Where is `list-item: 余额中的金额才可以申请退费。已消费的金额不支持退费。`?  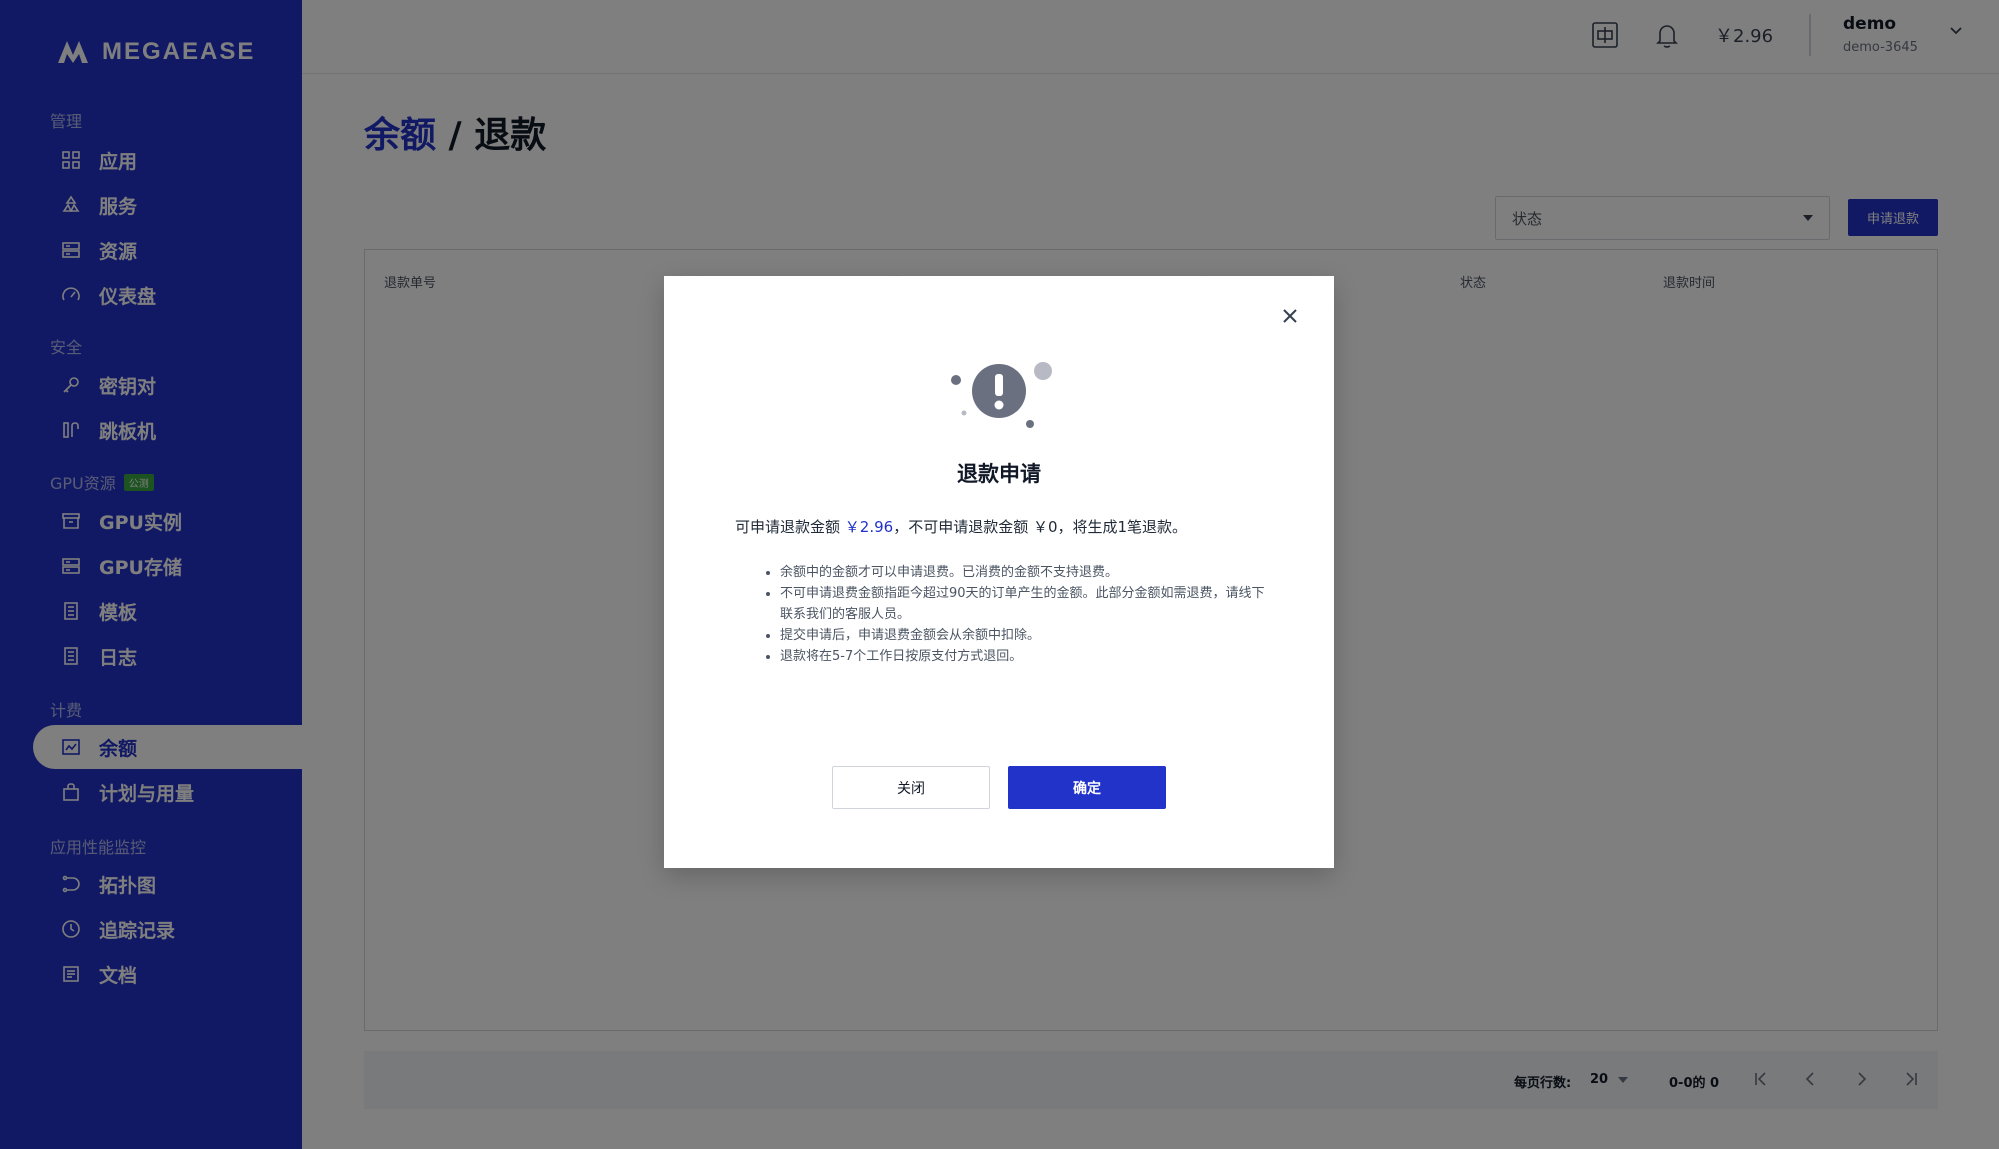 list-item: 余额中的金额才可以申请退费。已消费的金额不支持退费。 is located at coordinates (1018, 572).